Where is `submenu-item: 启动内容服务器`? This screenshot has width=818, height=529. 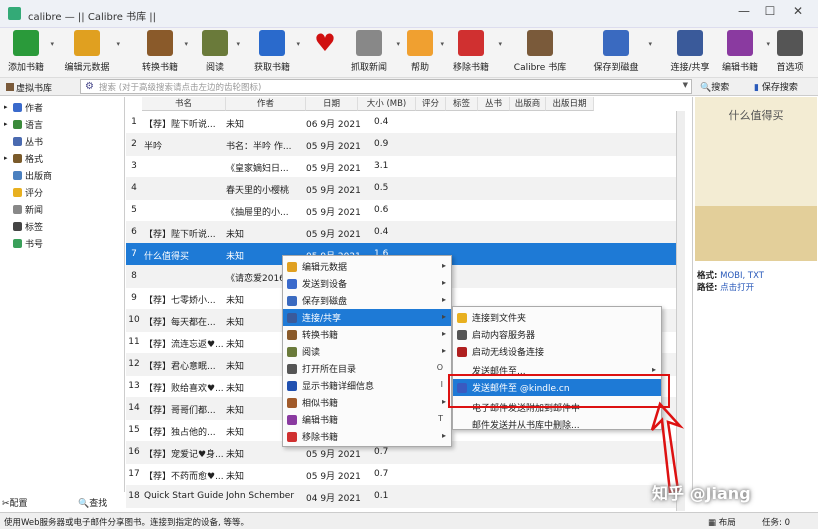
submenu-item: 启动内容服务器 is located at coordinates (557, 334).